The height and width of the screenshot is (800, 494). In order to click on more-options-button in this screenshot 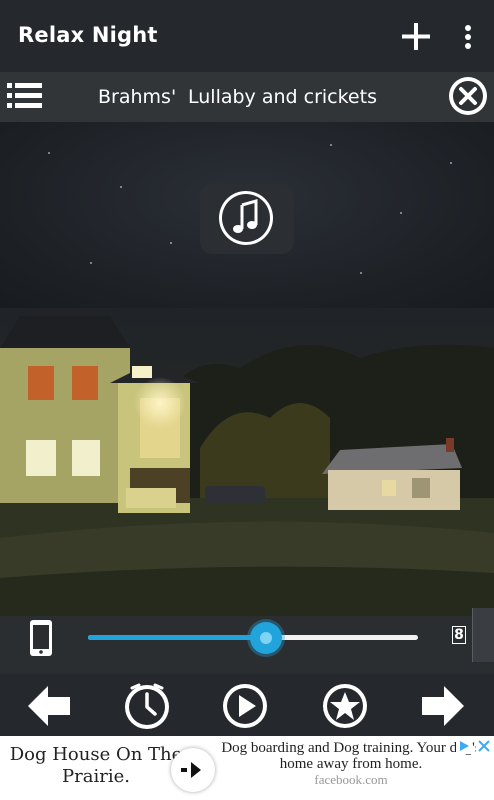, I will do `click(468, 37)`.